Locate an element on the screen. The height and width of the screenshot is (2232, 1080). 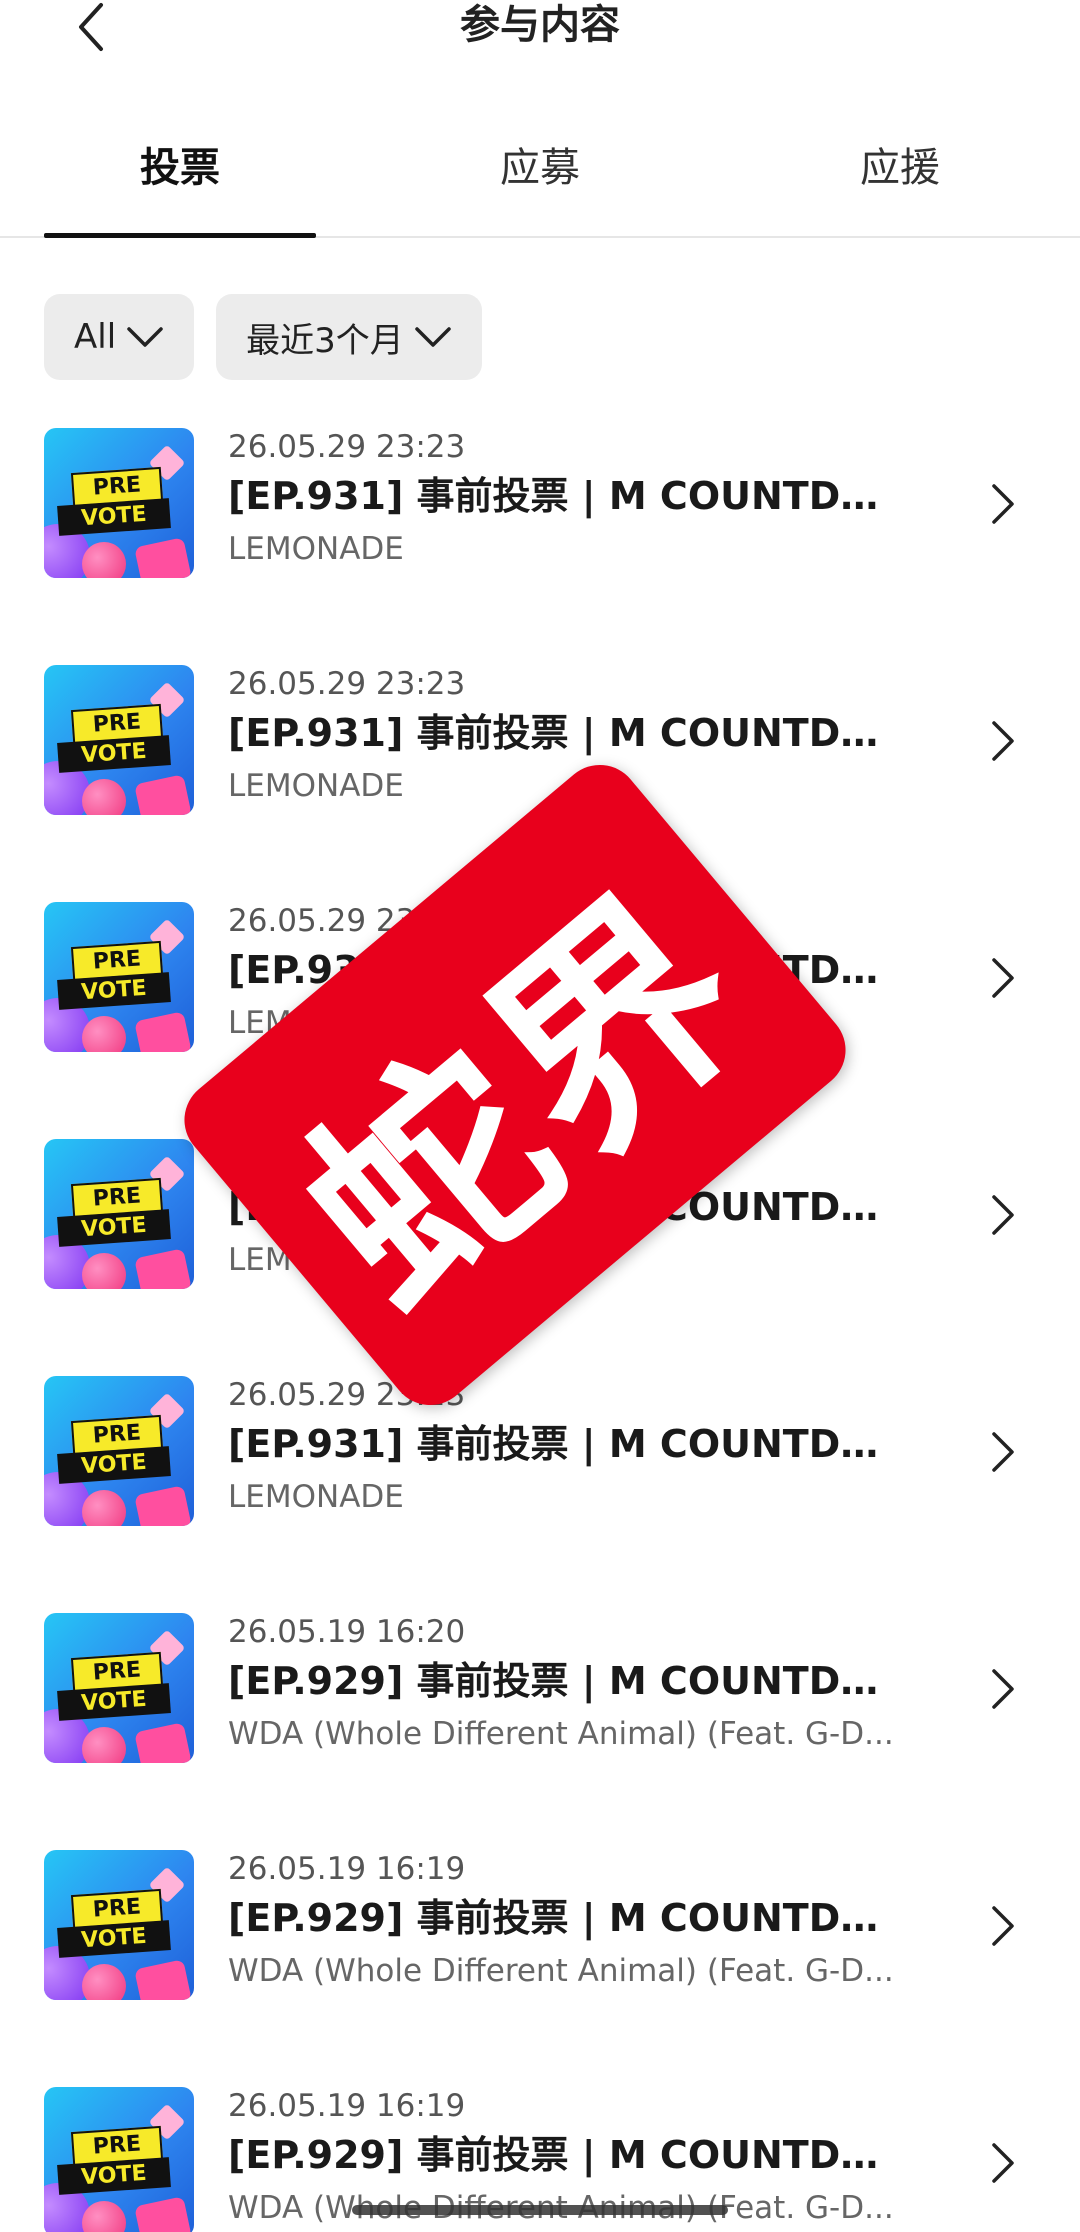
tab-bar: 投票 应募 应援 is located at coordinates (540, 179).